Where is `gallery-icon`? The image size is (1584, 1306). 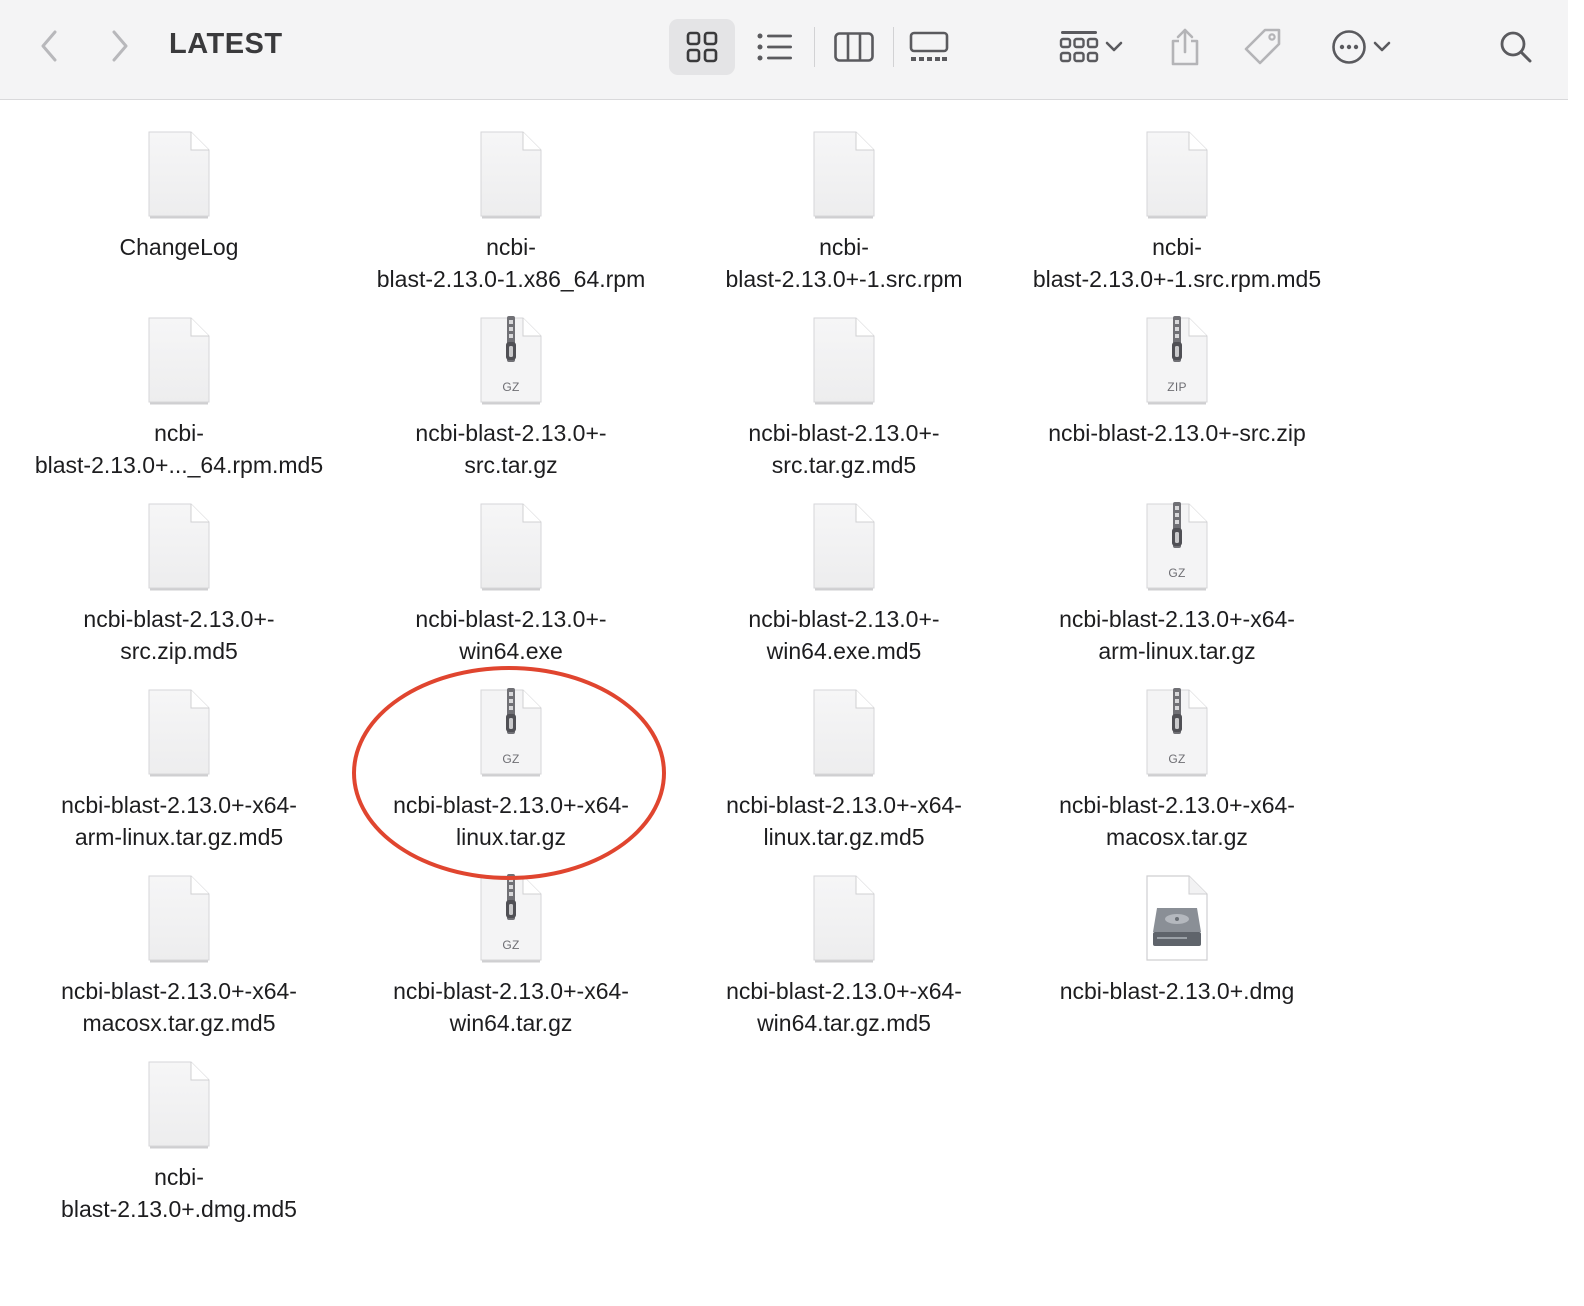
gallery-icon is located at coordinates (929, 46).